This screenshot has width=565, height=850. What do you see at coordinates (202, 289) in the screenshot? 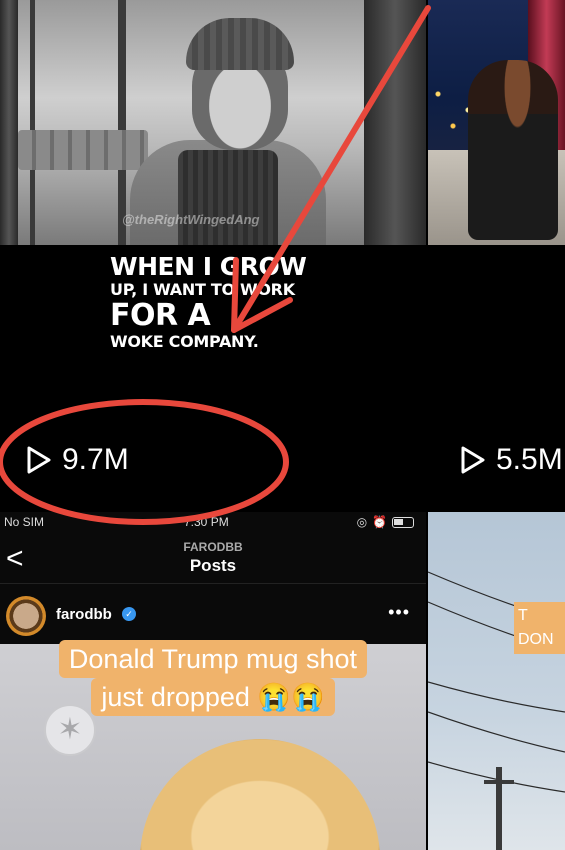
I see `caption-line: UP, I WANT TO WORK` at bounding box center [202, 289].